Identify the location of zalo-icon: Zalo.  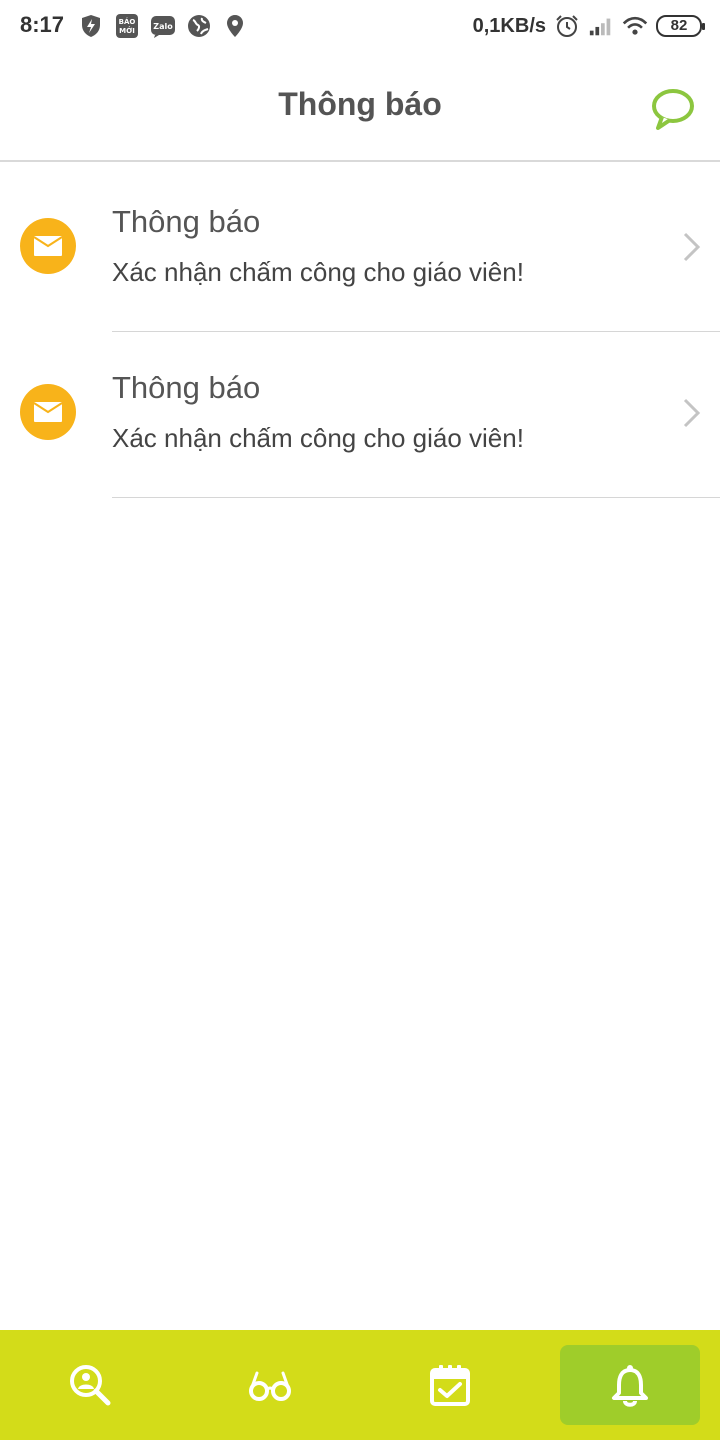
(163, 26).